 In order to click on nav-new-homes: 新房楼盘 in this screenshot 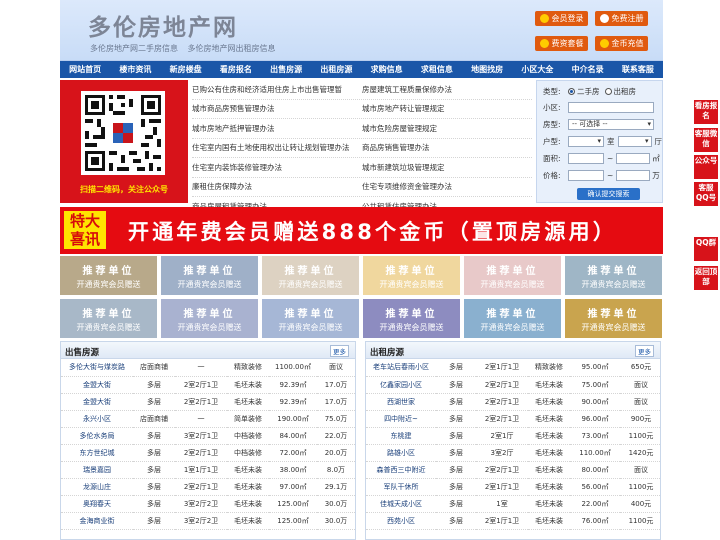, I will do `click(186, 69)`.